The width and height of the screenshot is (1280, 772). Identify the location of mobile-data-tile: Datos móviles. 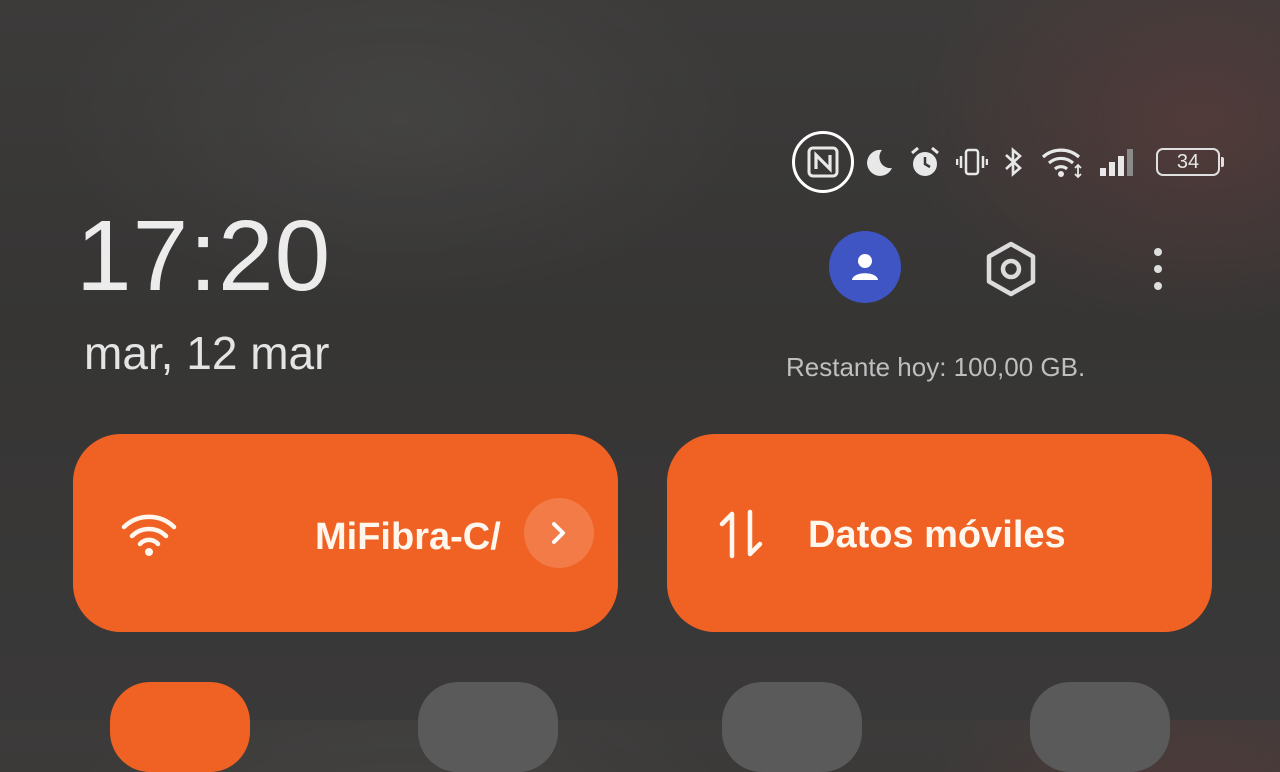
(939, 533).